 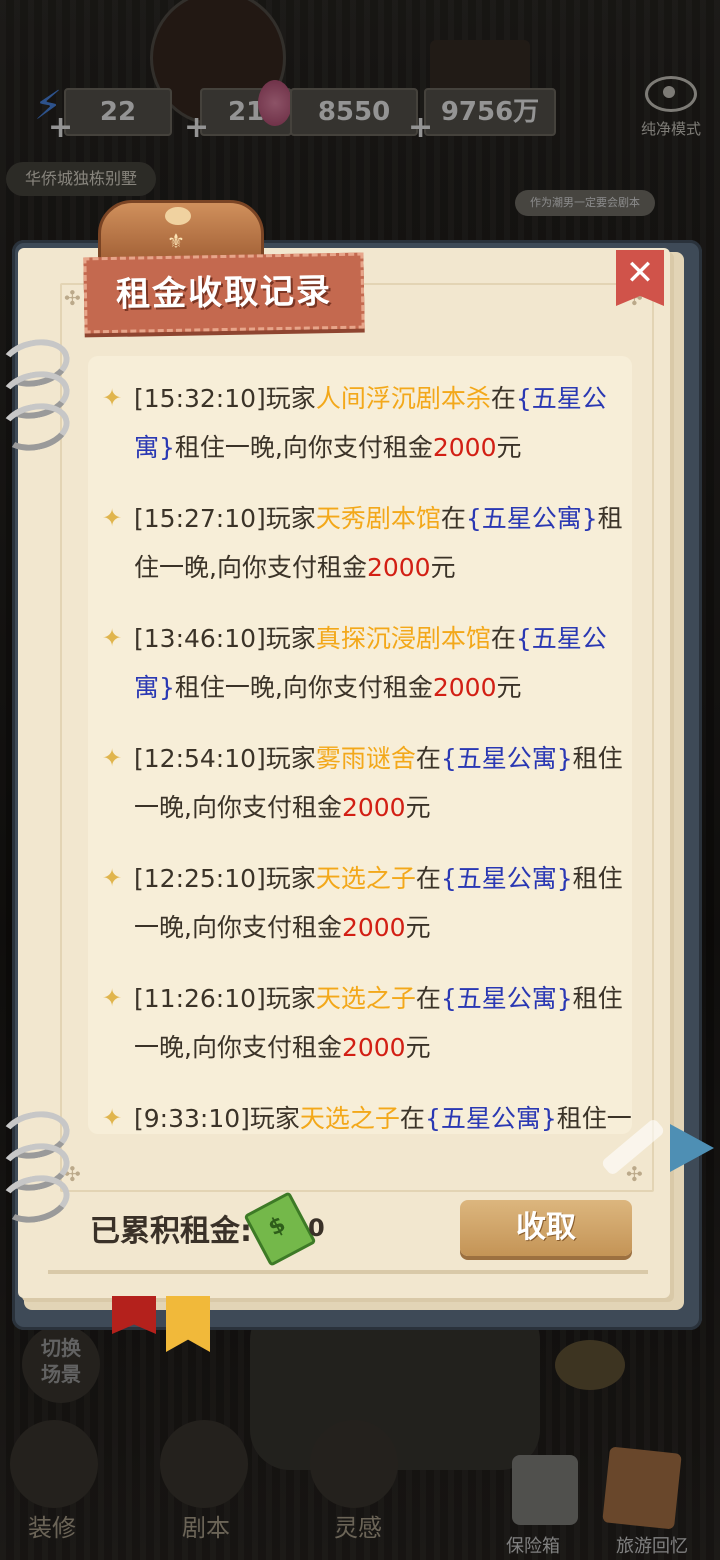 What do you see at coordinates (200, 758) in the screenshot?
I see `record-time: [12:54:10]` at bounding box center [200, 758].